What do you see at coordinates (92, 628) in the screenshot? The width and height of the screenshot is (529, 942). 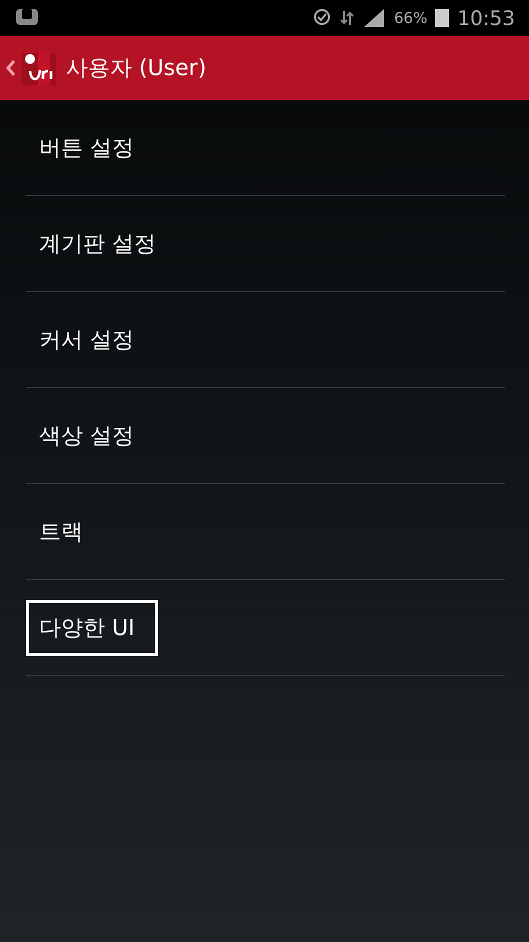 I see `menu-item: 다양한 UI` at bounding box center [92, 628].